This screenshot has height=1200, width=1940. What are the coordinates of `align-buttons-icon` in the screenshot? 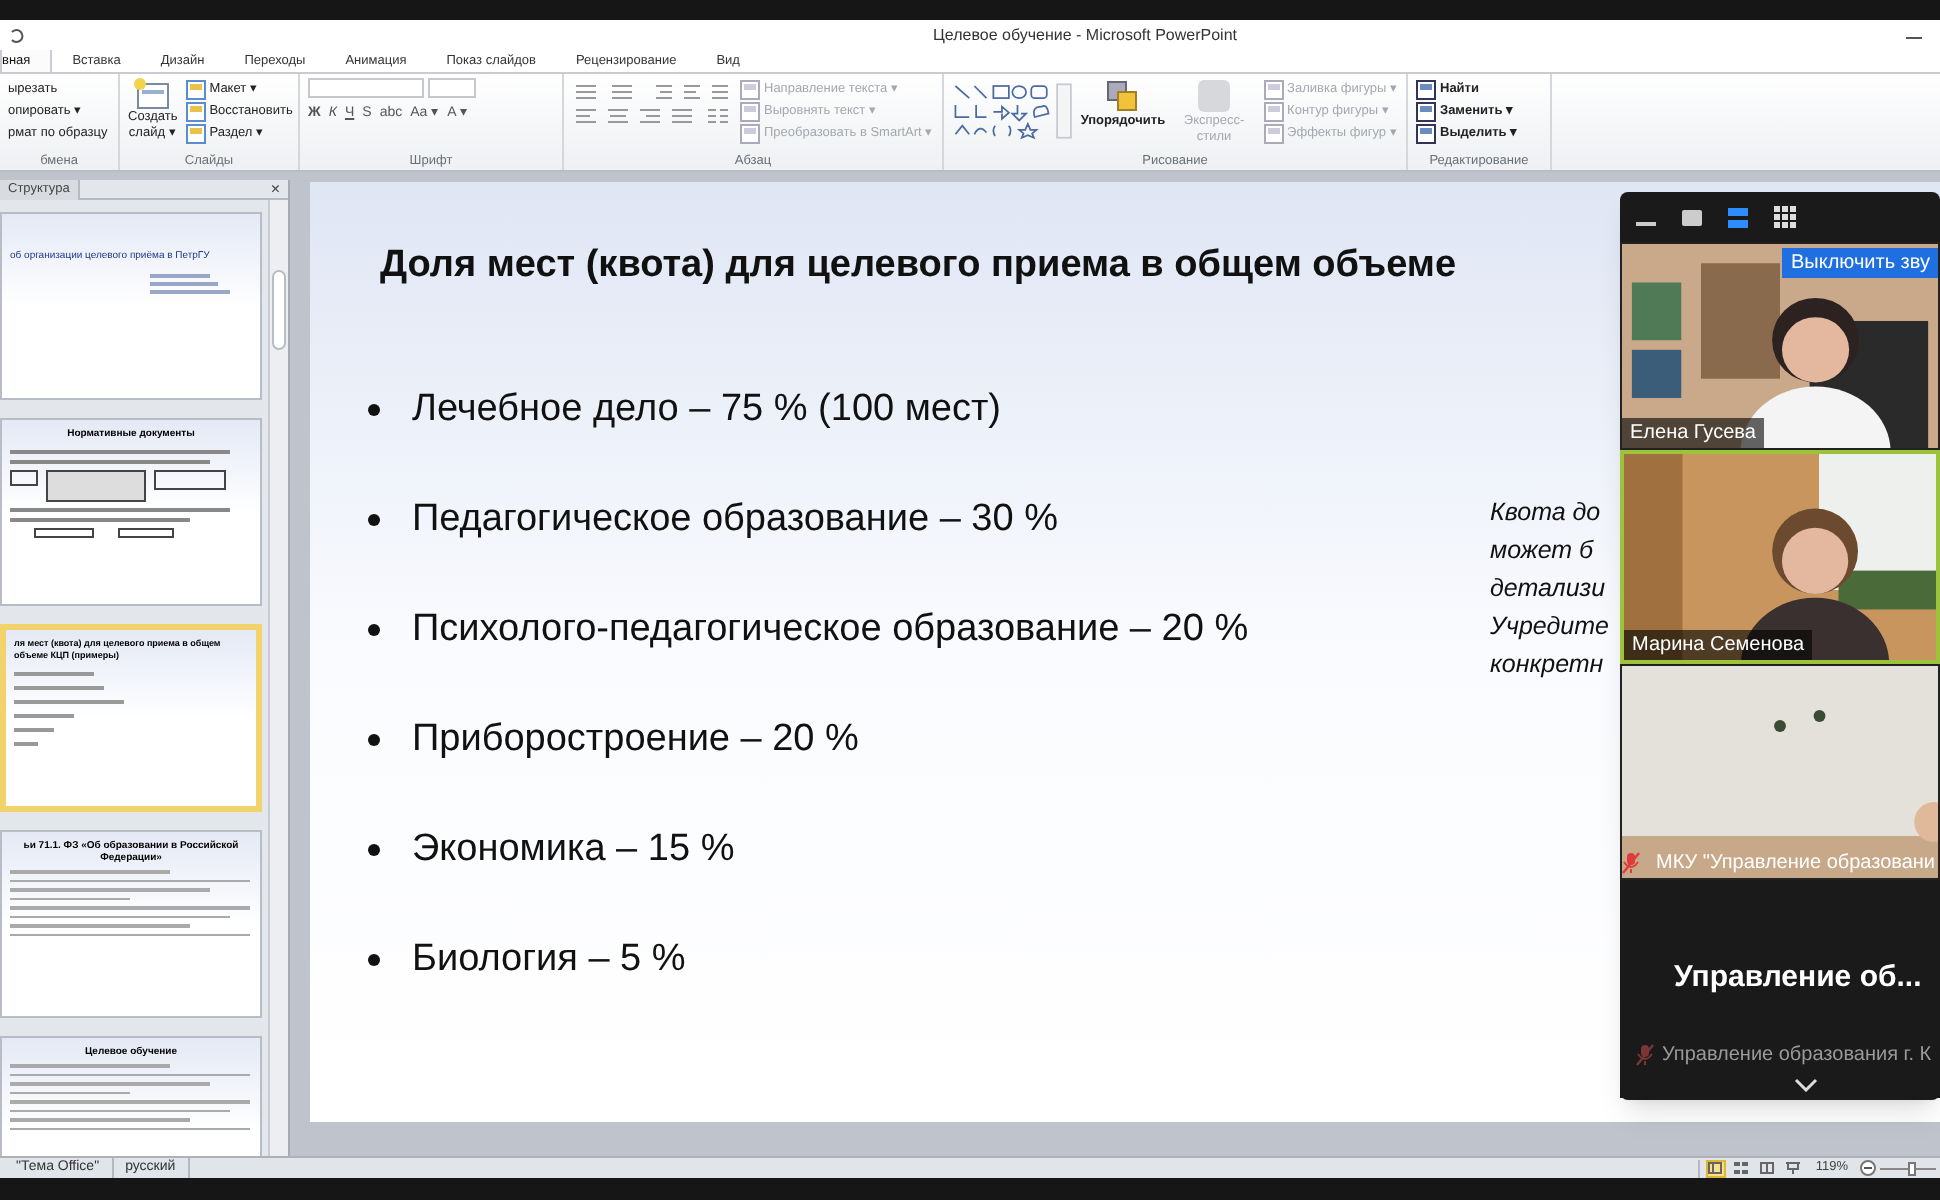 It's located at (652, 115).